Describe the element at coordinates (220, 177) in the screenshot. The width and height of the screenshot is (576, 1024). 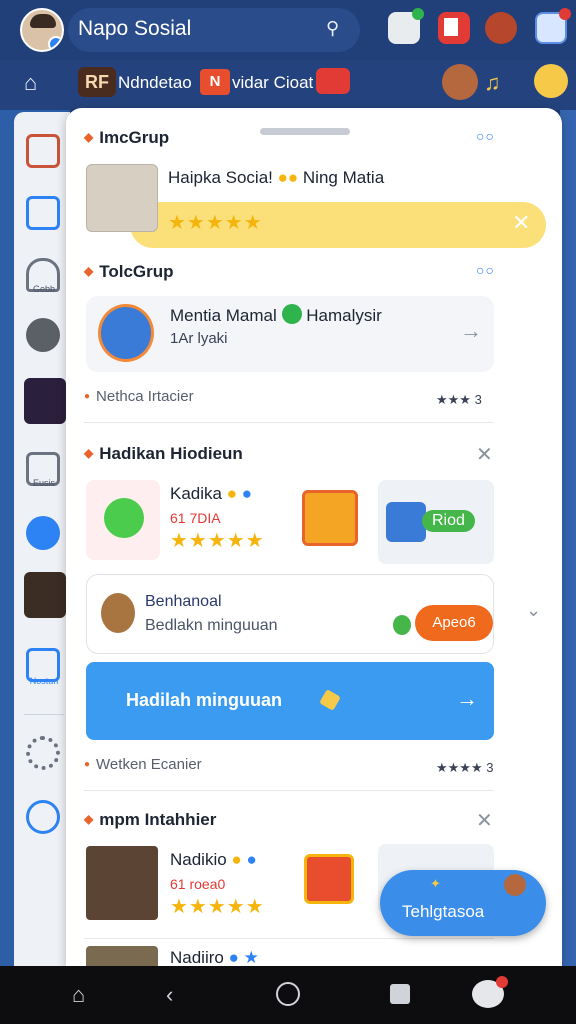
I see `card-1-title-a: Haipka Socia!` at that location.